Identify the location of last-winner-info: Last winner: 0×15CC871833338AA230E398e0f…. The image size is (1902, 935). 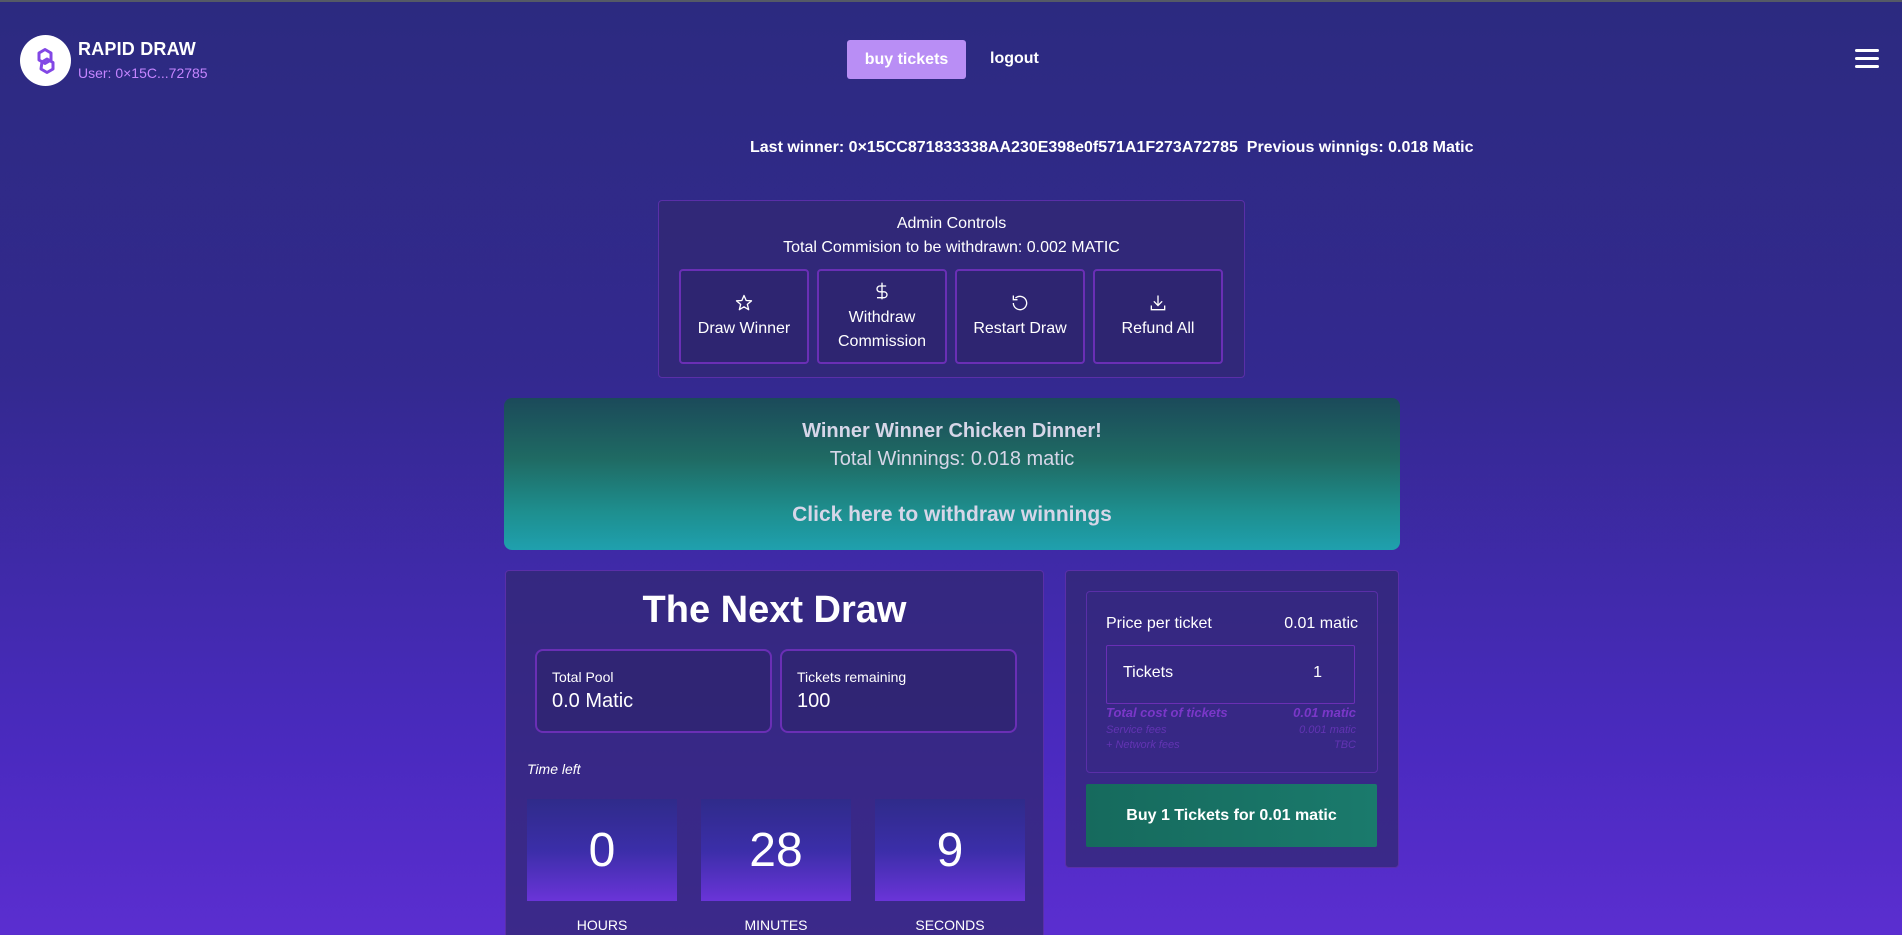
(1112, 147).